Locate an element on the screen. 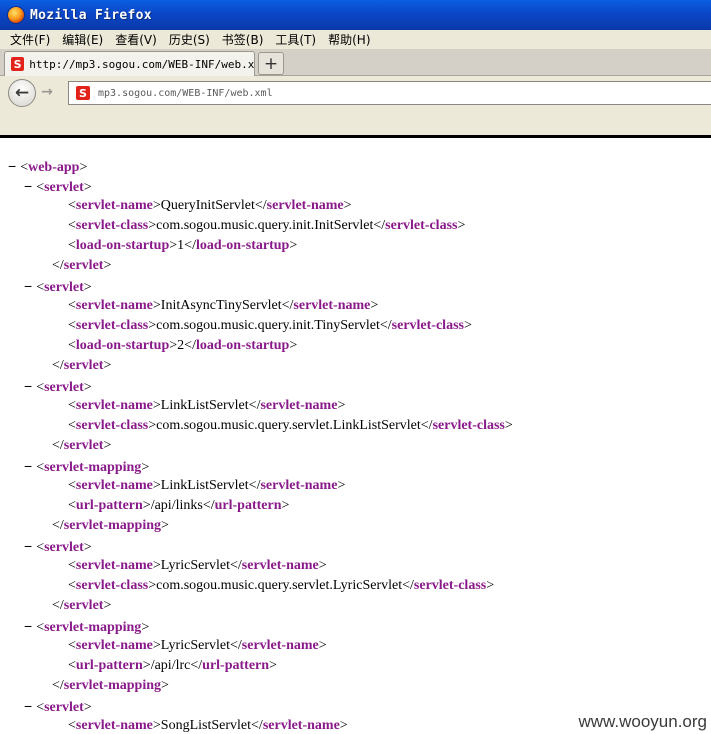 The width and height of the screenshot is (711, 734). xml-text-value: com.sogou.music.query.init.InitServlet is located at coordinates (265, 225).